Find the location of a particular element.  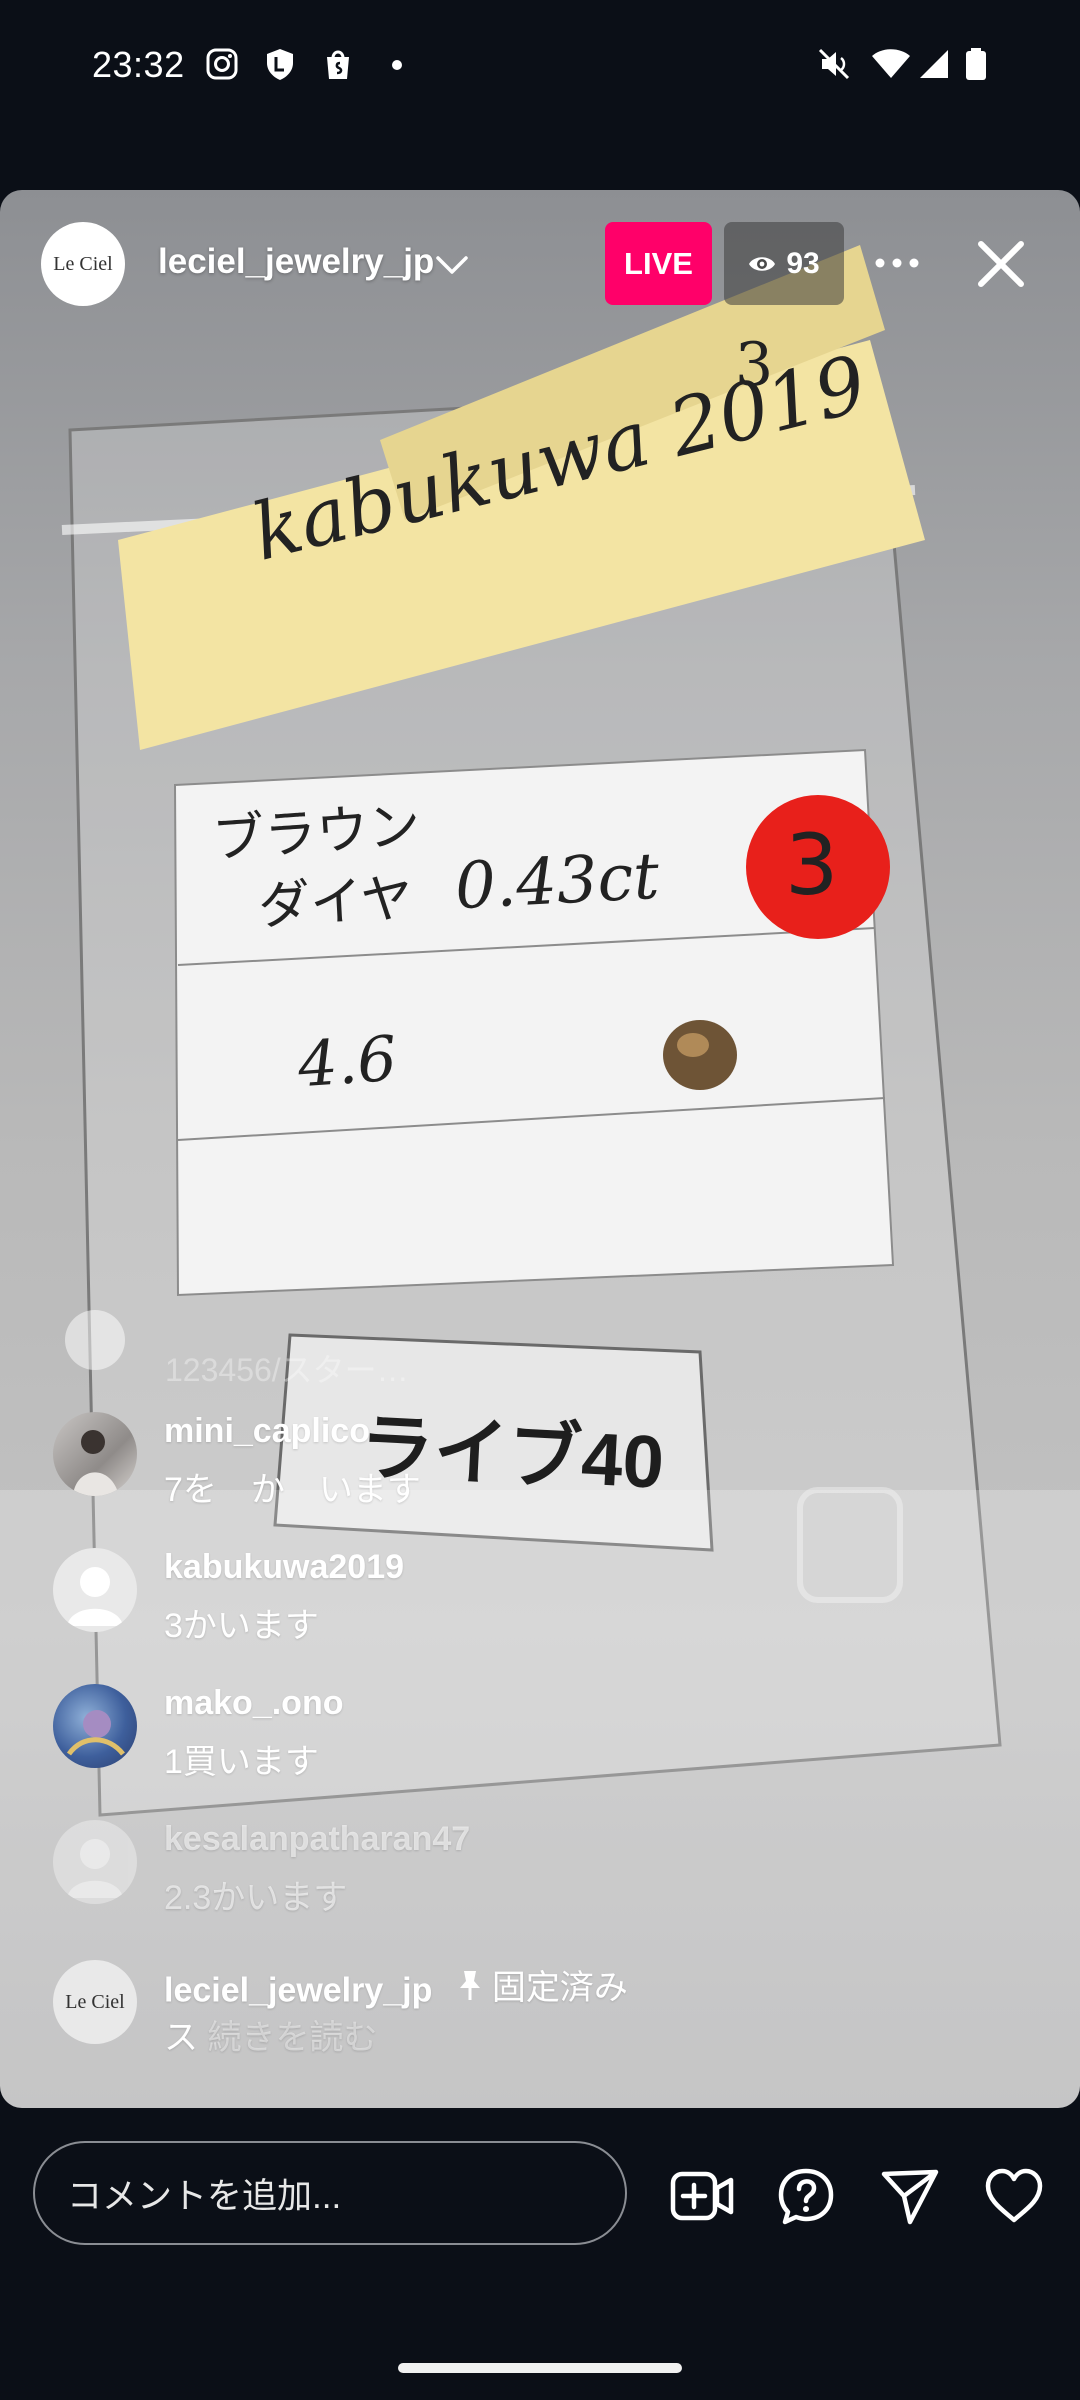

host-name: leciel_jewelry_jp is located at coordinates (296, 262).